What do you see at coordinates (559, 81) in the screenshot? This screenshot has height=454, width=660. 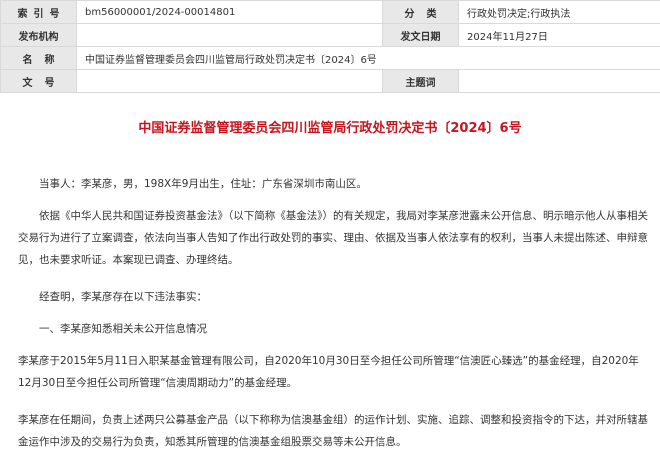 I see `keywords-value` at bounding box center [559, 81].